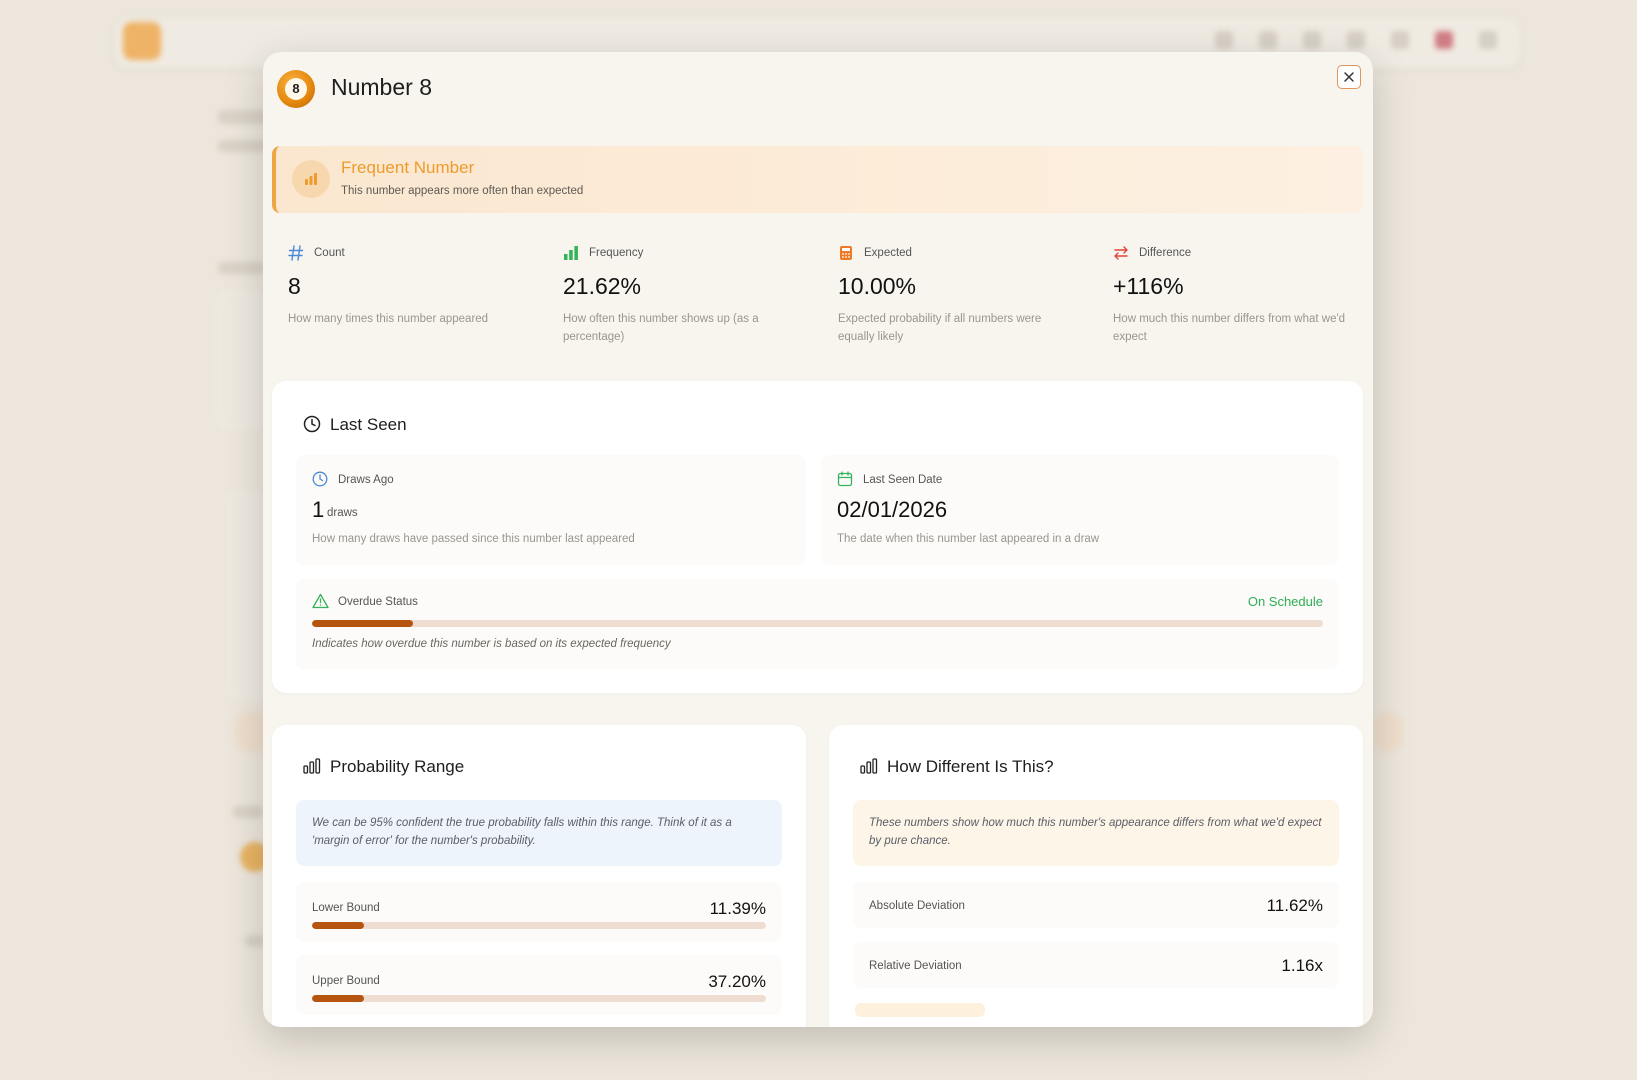 This screenshot has width=1637, height=1080. I want to click on hash-icon, so click(296, 253).